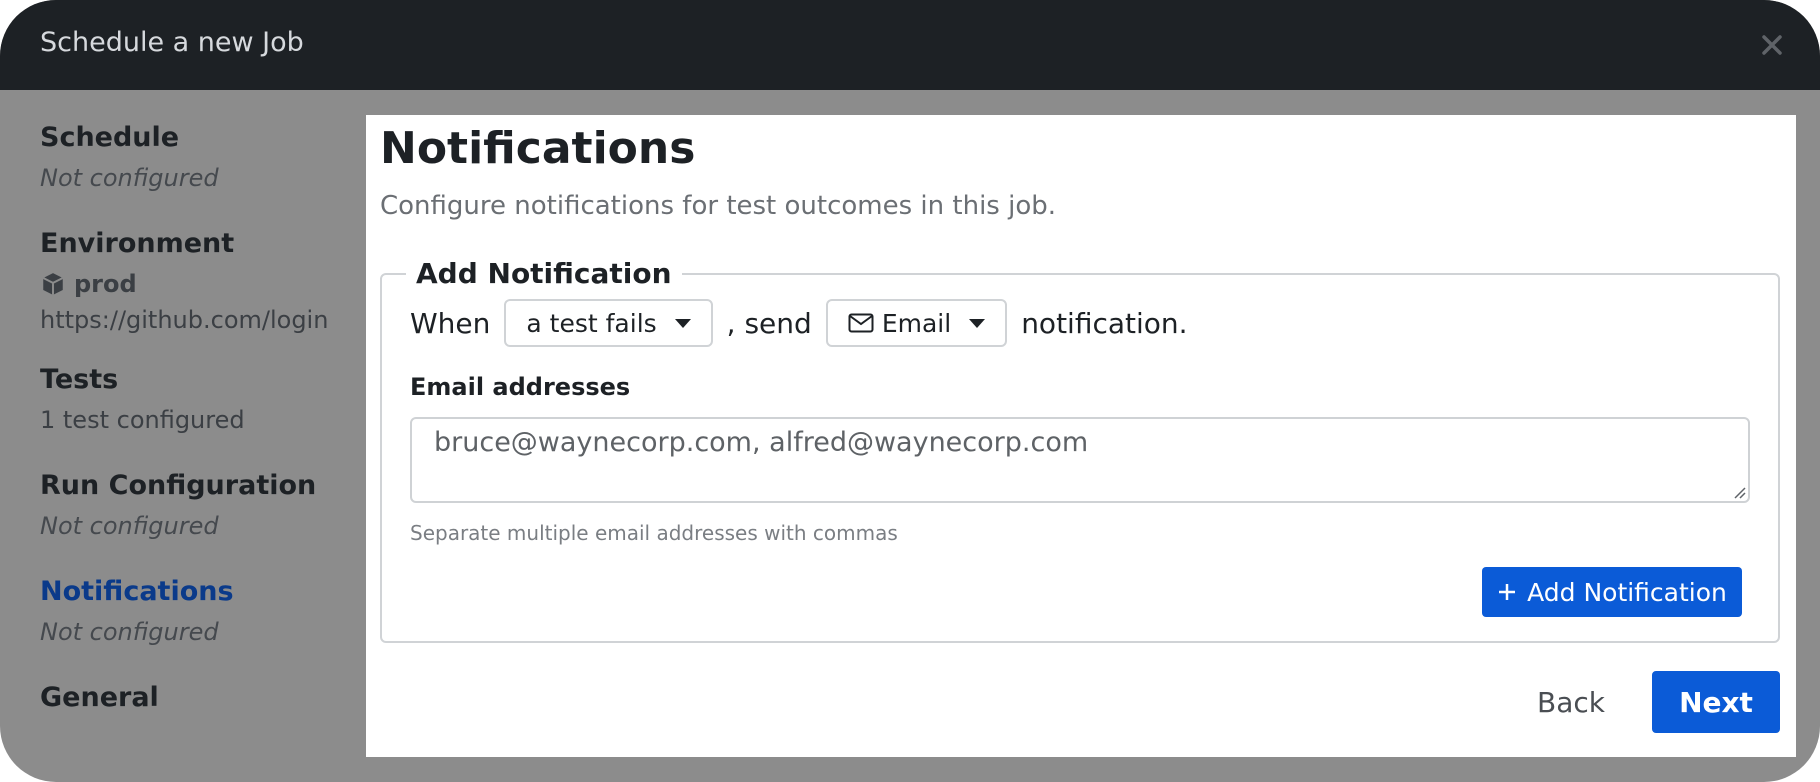 The image size is (1820, 782). I want to click on modal-header: Schedule a new Job, so click(910, 45).